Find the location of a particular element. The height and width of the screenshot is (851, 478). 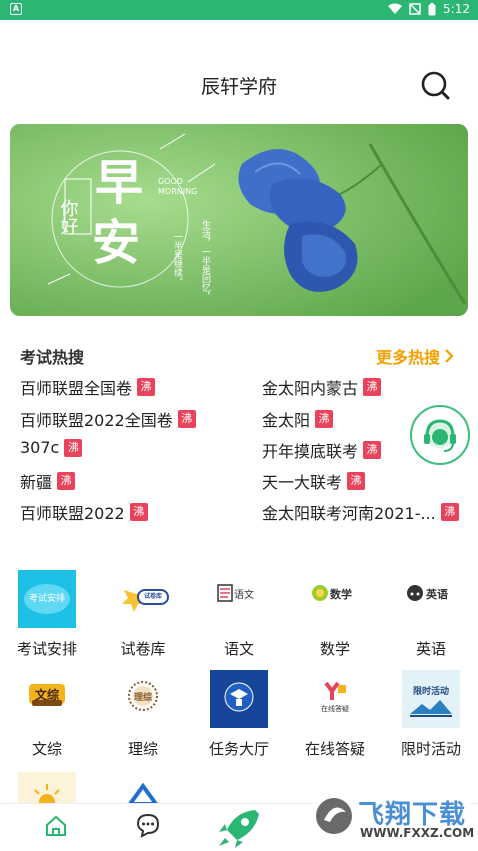

search-icon is located at coordinates (435, 85).